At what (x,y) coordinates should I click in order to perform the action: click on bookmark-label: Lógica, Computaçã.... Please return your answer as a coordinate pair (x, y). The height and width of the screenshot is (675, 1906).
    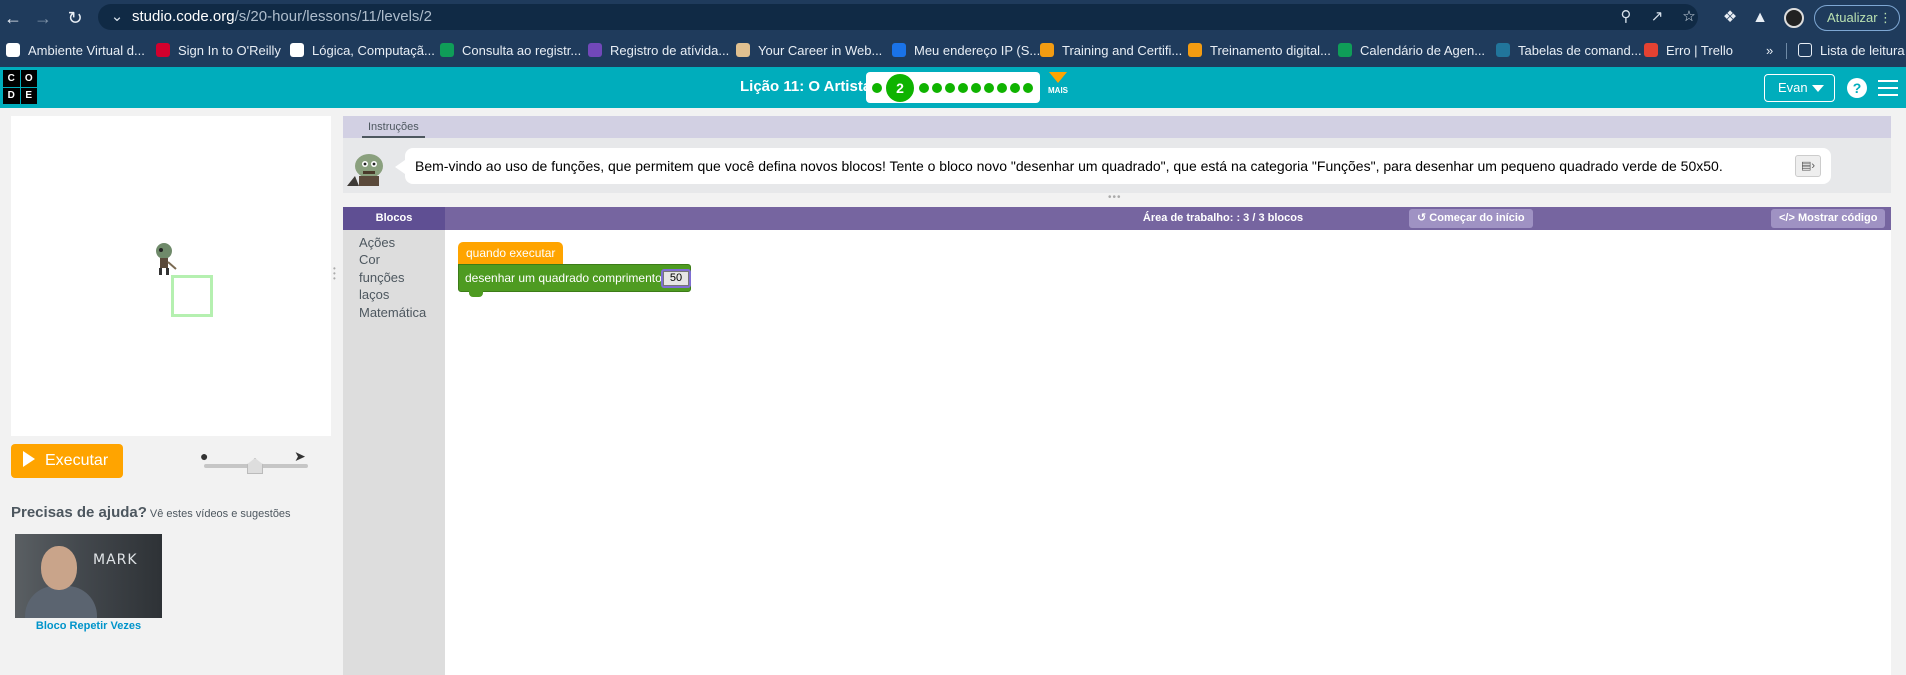
    Looking at the image, I should click on (373, 50).